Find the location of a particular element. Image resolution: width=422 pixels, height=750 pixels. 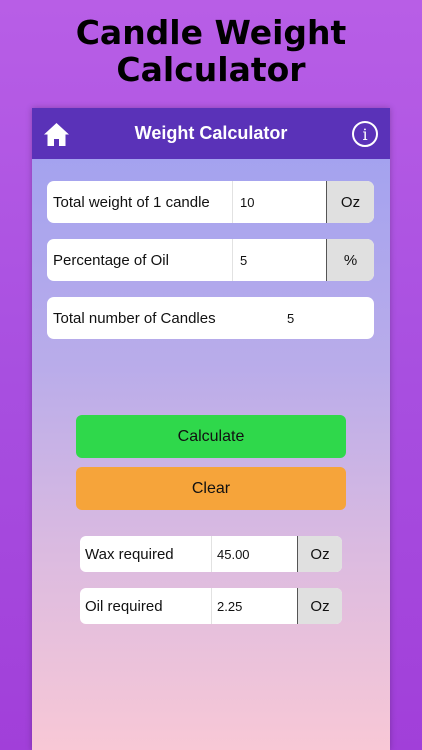

info-button: i is located at coordinates (365, 134).